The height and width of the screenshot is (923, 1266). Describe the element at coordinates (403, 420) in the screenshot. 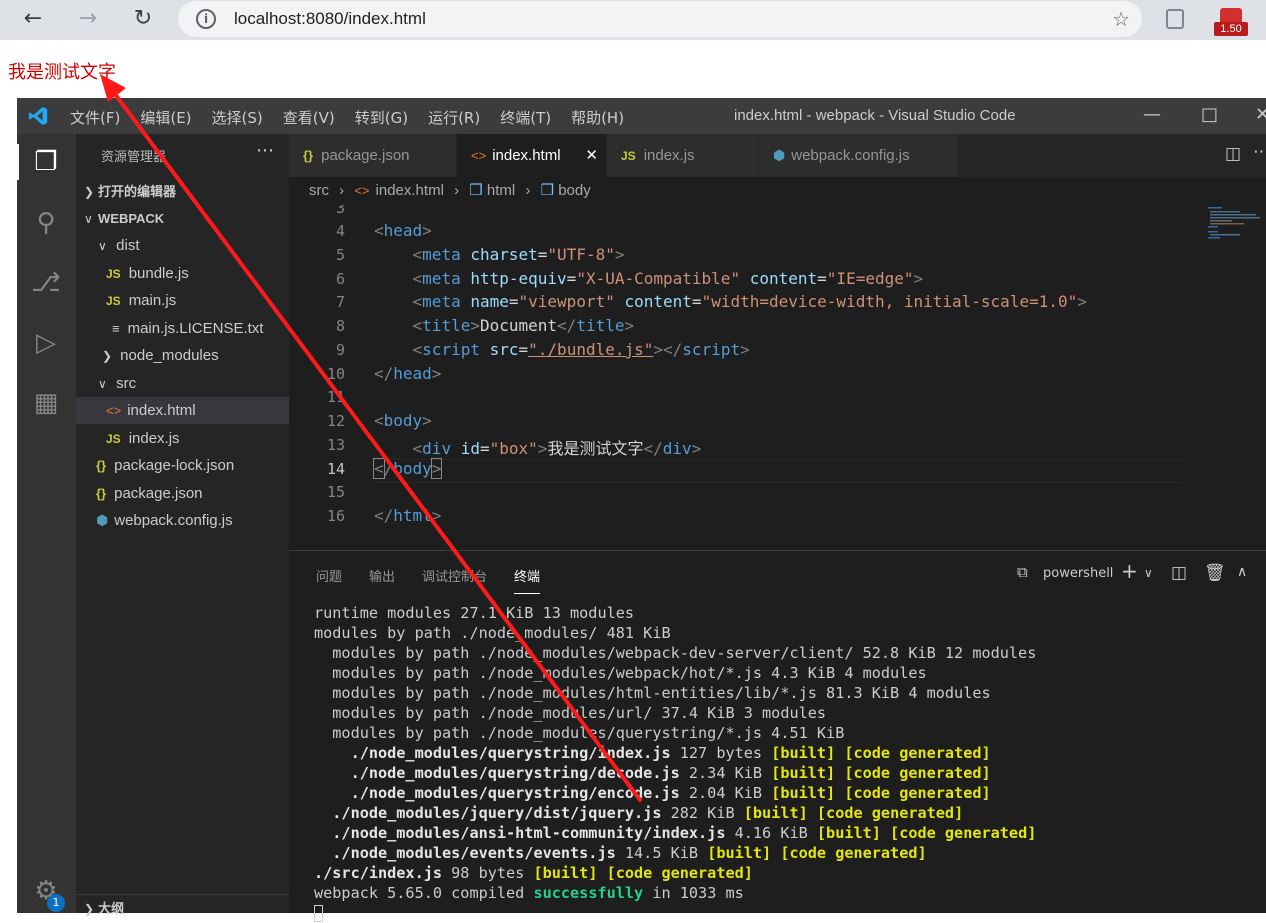

I see `code-line-12: <body>` at that location.